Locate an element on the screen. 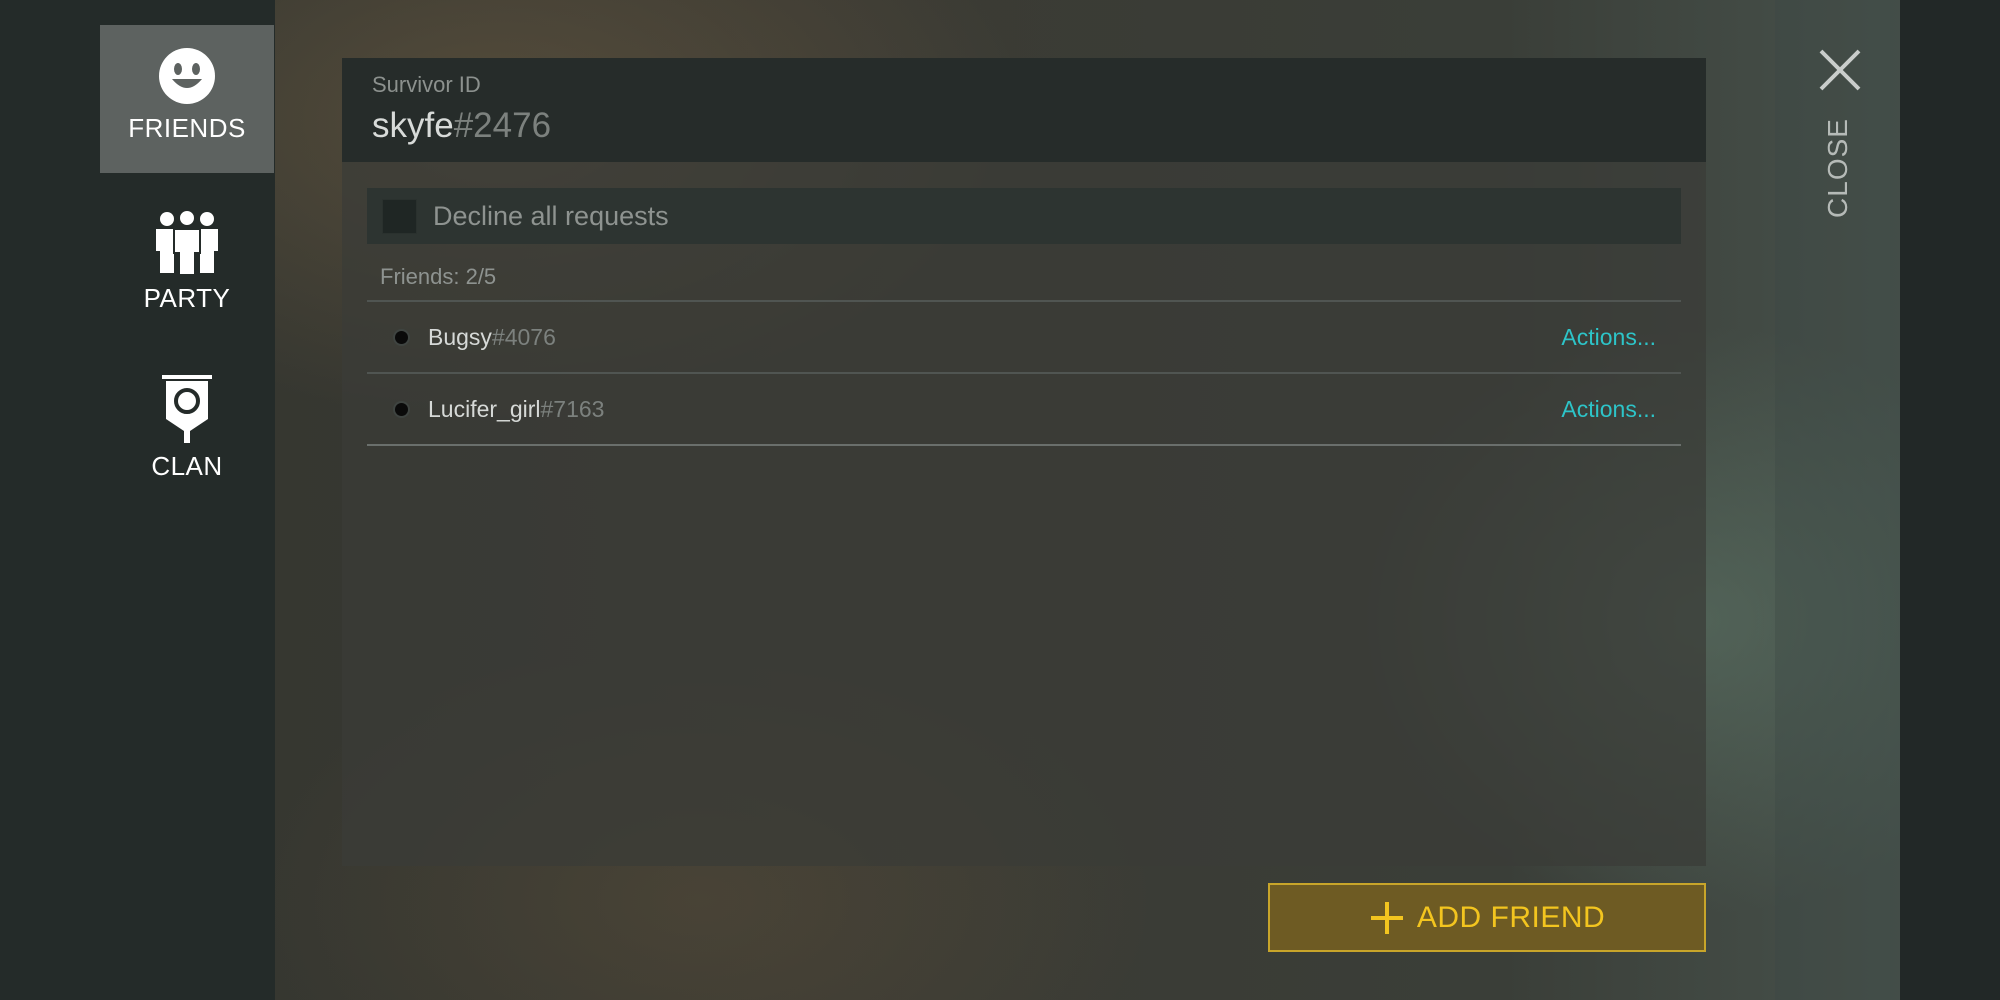 The height and width of the screenshot is (1000, 2000). add-friend-button: ADD FRIEND is located at coordinates (1487, 917).